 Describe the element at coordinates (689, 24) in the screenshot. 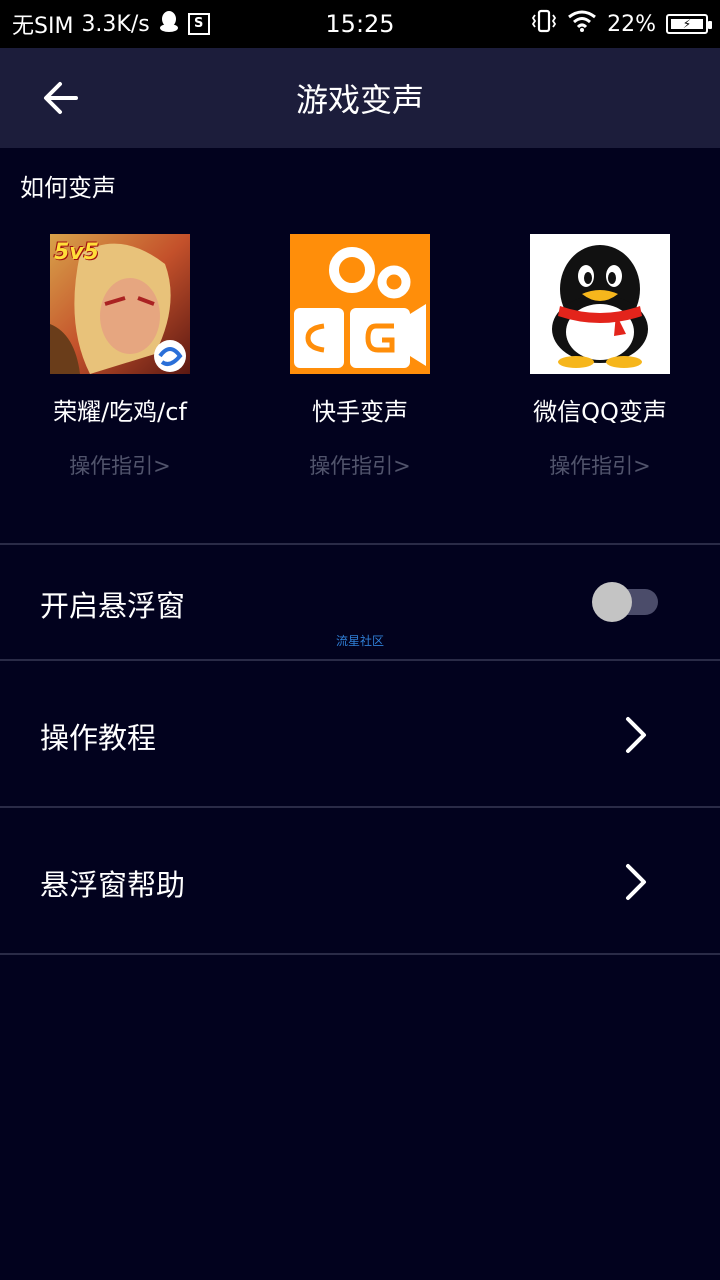

I see `battery-charging-icon: ⚡` at that location.